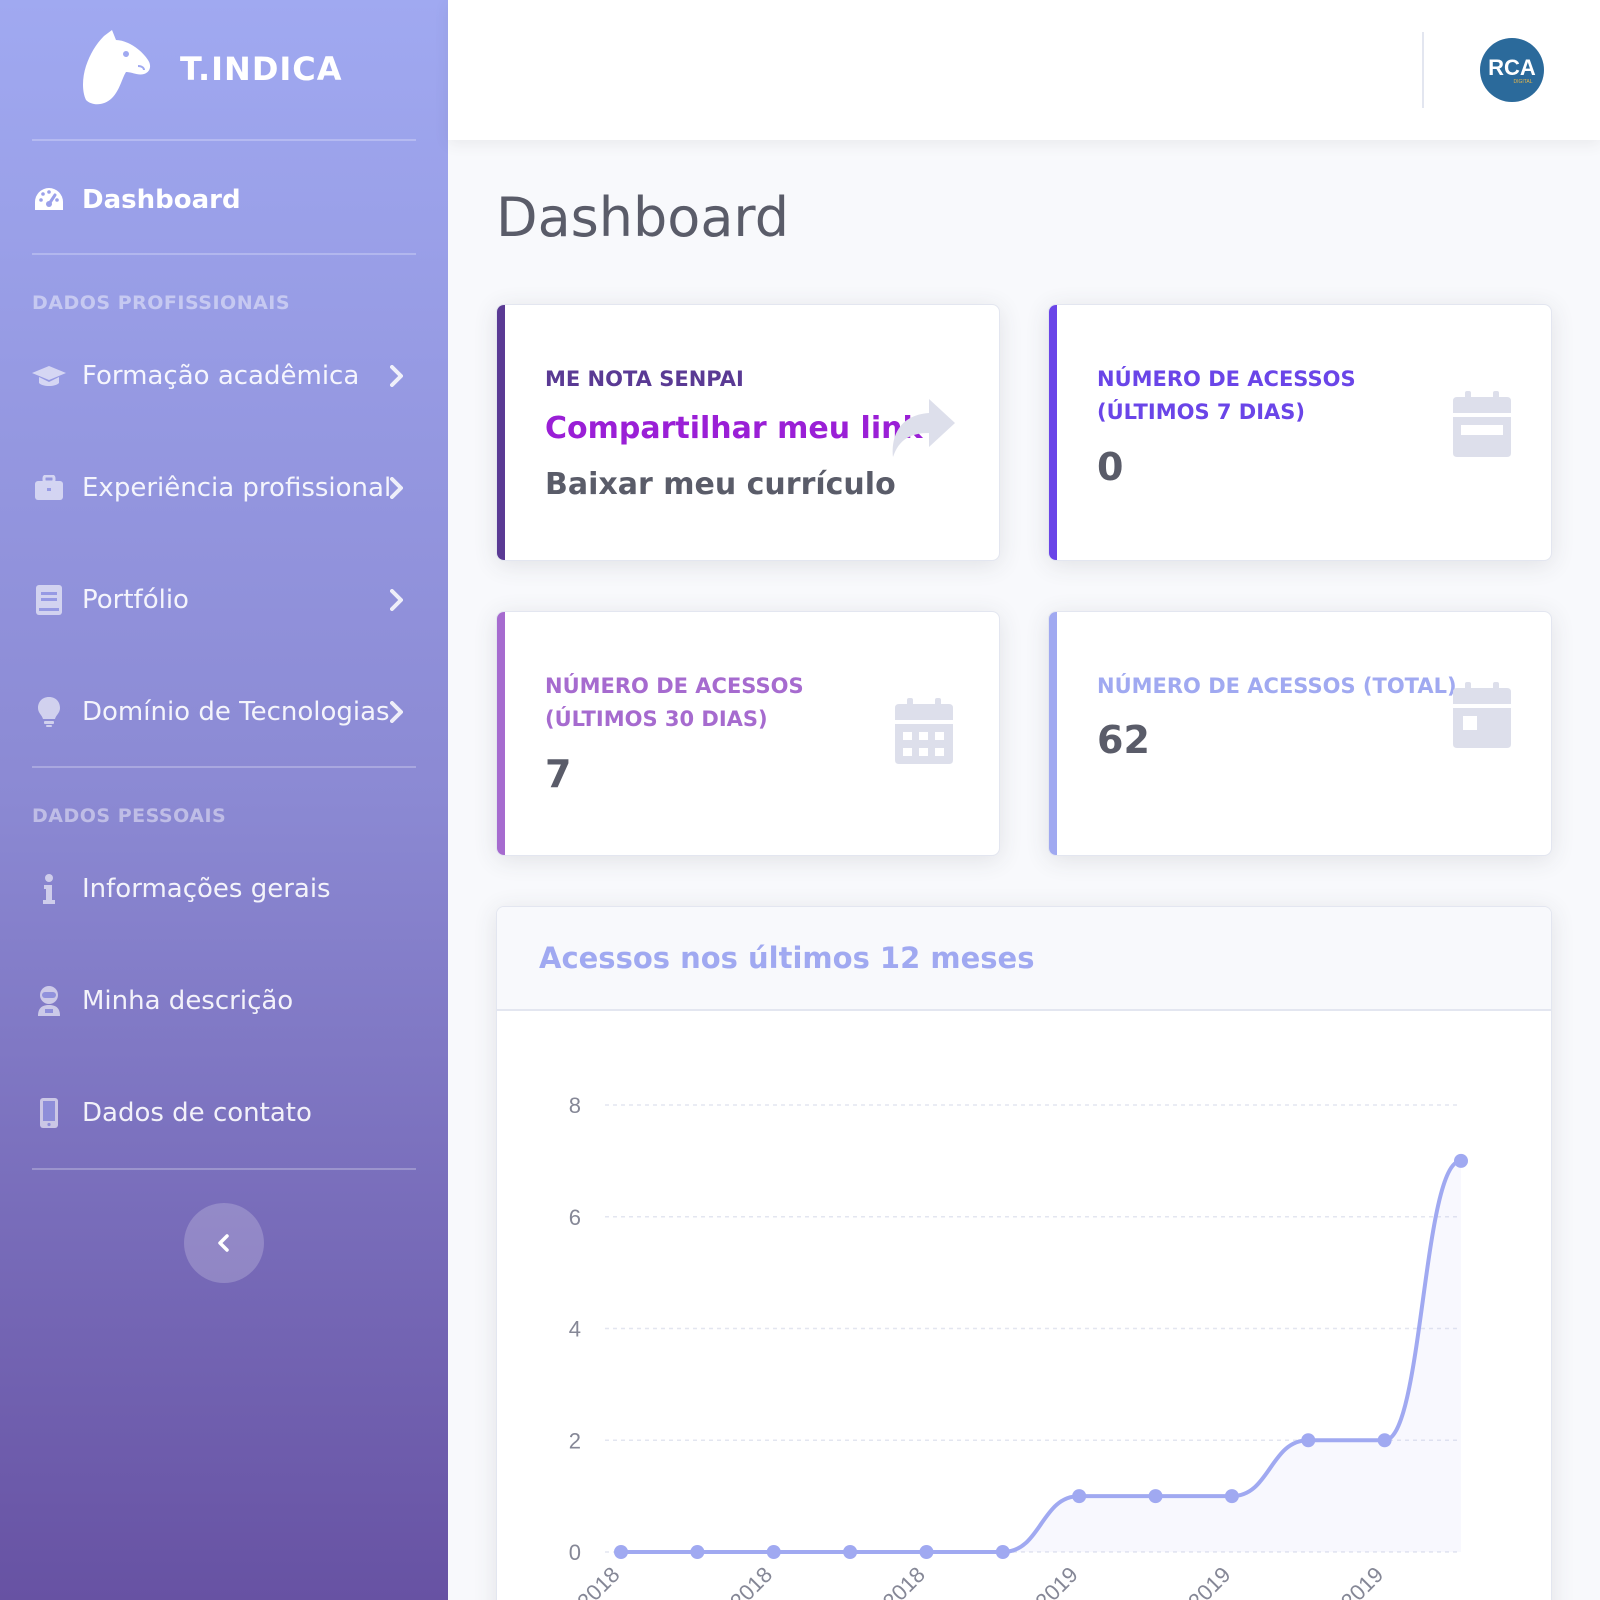 The height and width of the screenshot is (1600, 1600). Describe the element at coordinates (1482, 424) in the screenshot. I see `calendar-week-icon` at that location.